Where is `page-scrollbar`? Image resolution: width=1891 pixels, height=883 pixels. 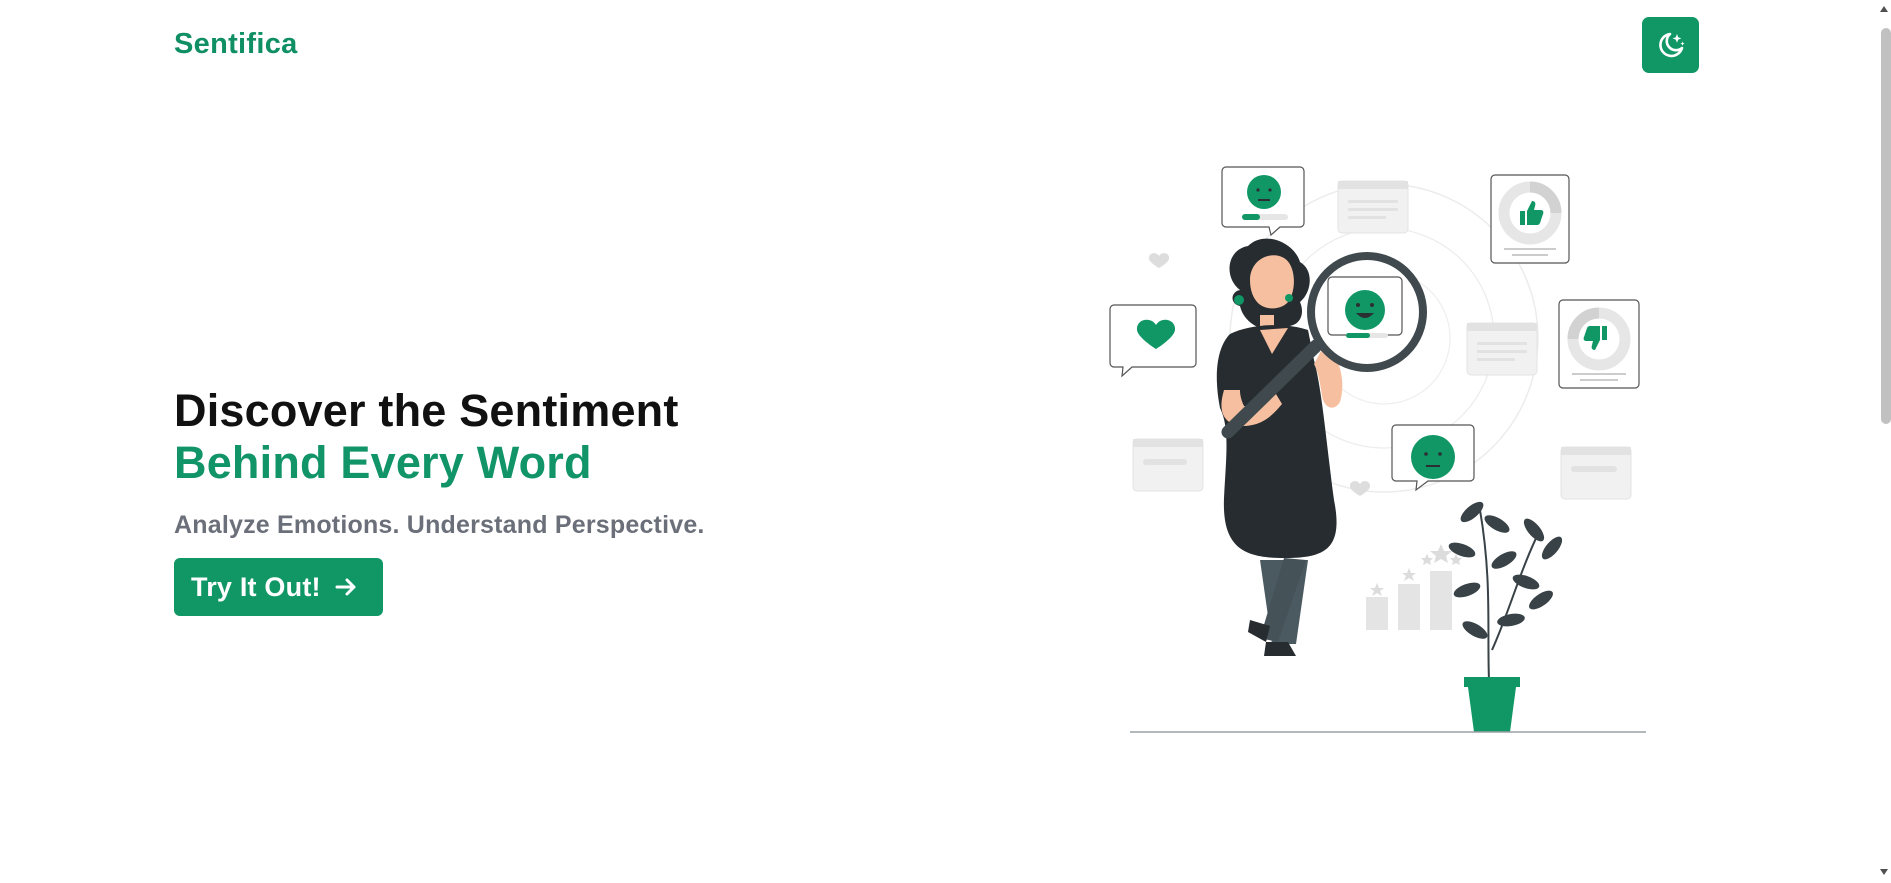 page-scrollbar is located at coordinates (1881, 441).